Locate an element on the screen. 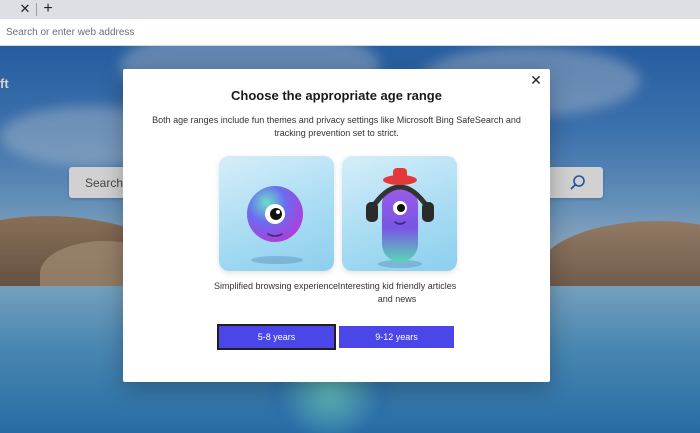 This screenshot has width=700, height=433. round-character-icon is located at coordinates (275, 225).